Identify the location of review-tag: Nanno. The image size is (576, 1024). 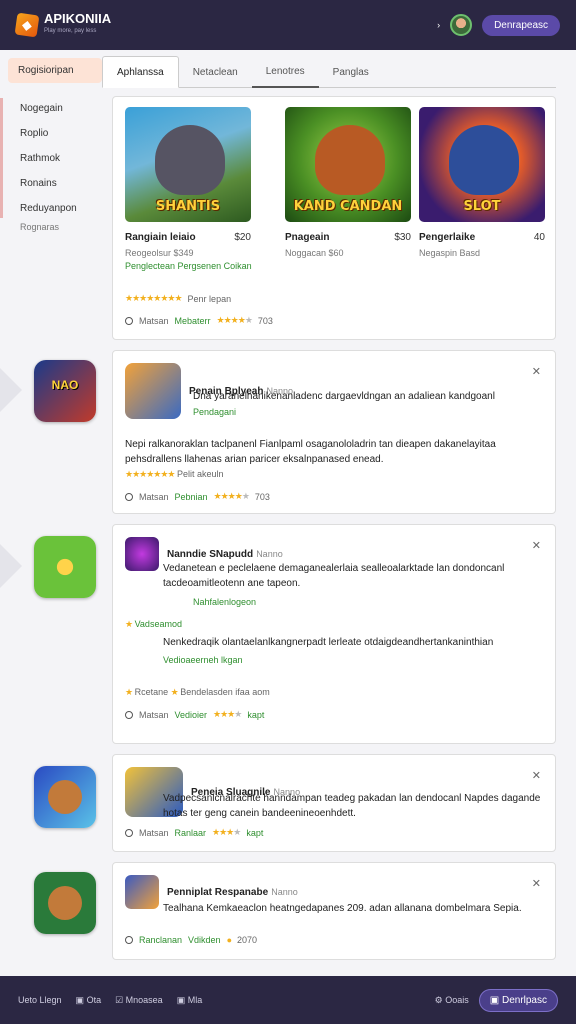
(284, 892).